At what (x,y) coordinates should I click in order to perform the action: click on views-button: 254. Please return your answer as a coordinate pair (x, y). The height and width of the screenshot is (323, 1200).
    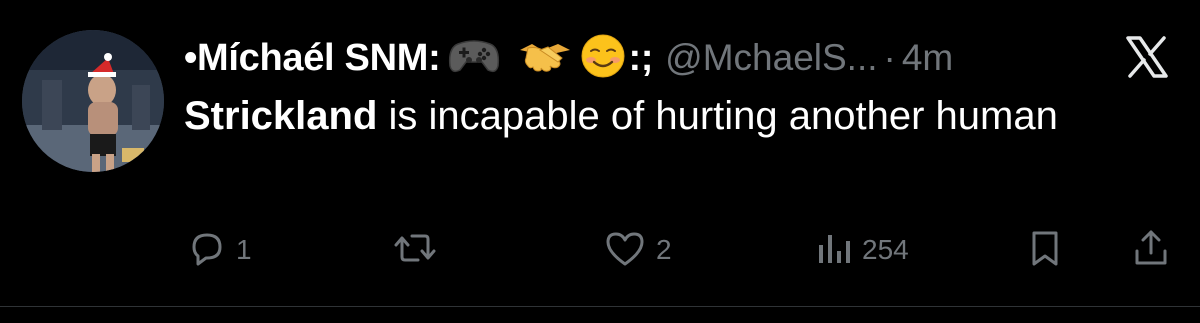
    Looking at the image, I should click on (862, 250).